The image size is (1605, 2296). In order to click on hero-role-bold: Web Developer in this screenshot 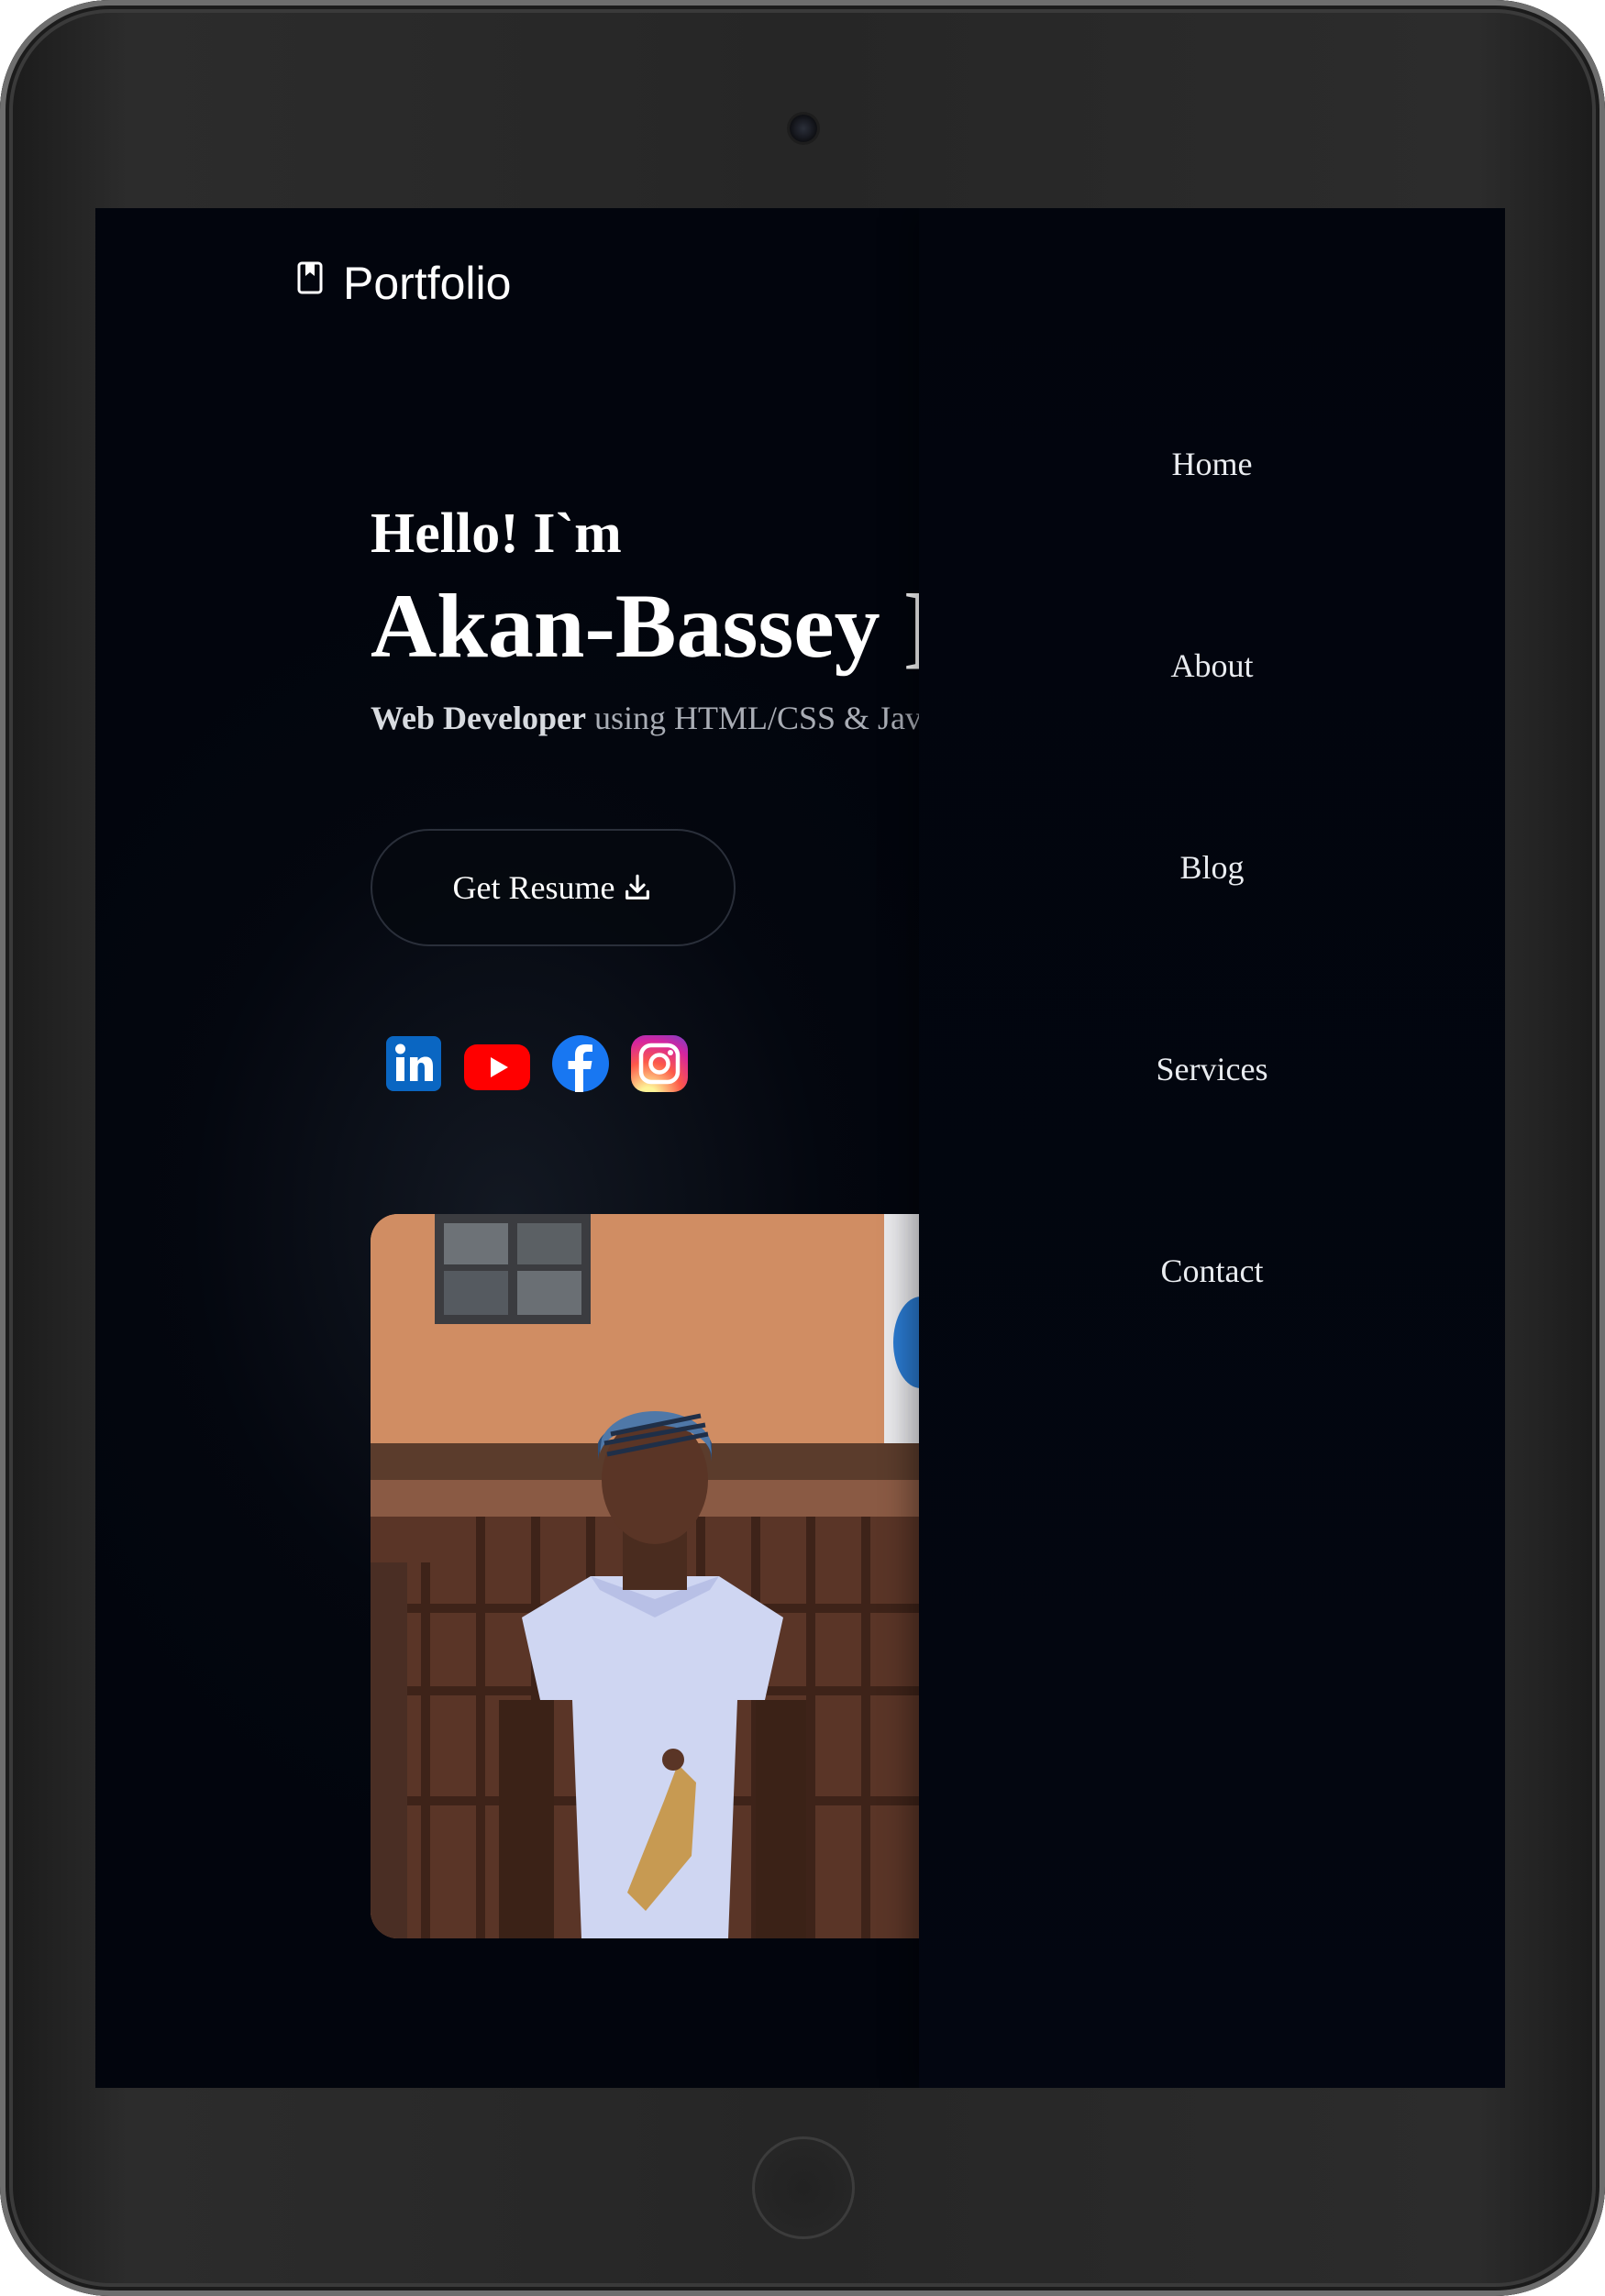, I will do `click(478, 718)`.